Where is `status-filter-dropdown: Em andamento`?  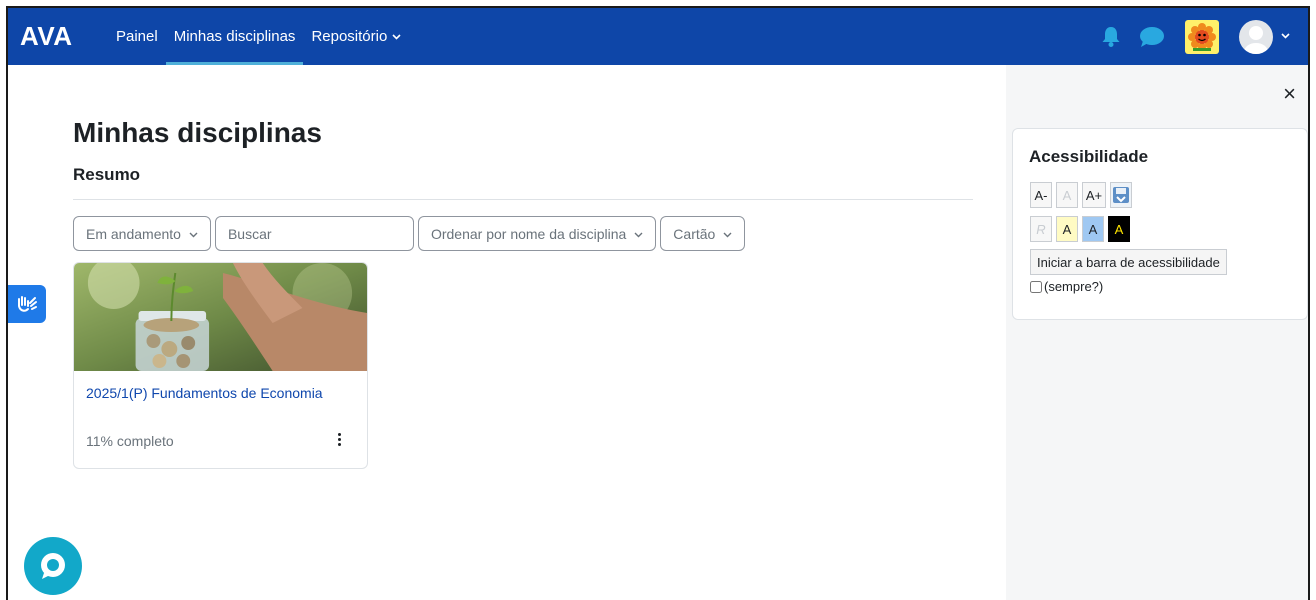 status-filter-dropdown: Em andamento is located at coordinates (142, 233).